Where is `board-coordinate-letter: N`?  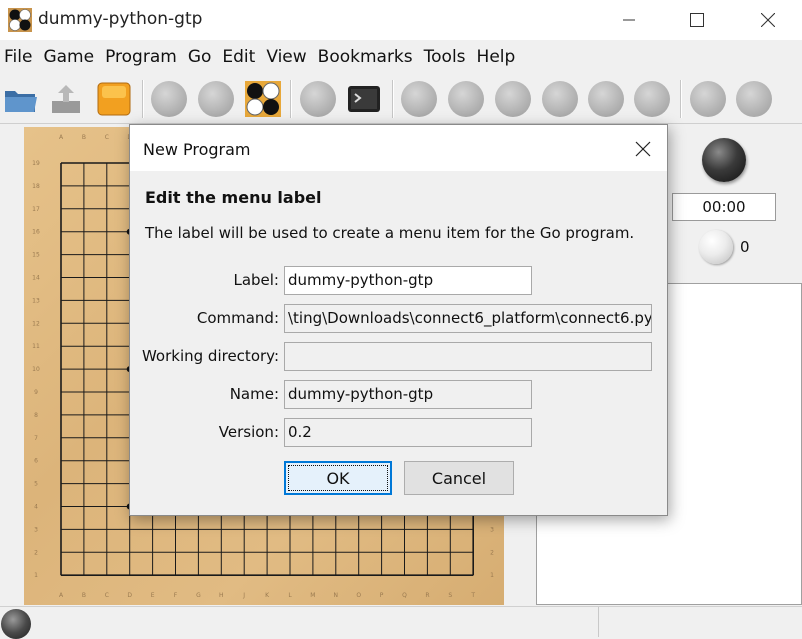 board-coordinate-letter: N is located at coordinates (336, 595).